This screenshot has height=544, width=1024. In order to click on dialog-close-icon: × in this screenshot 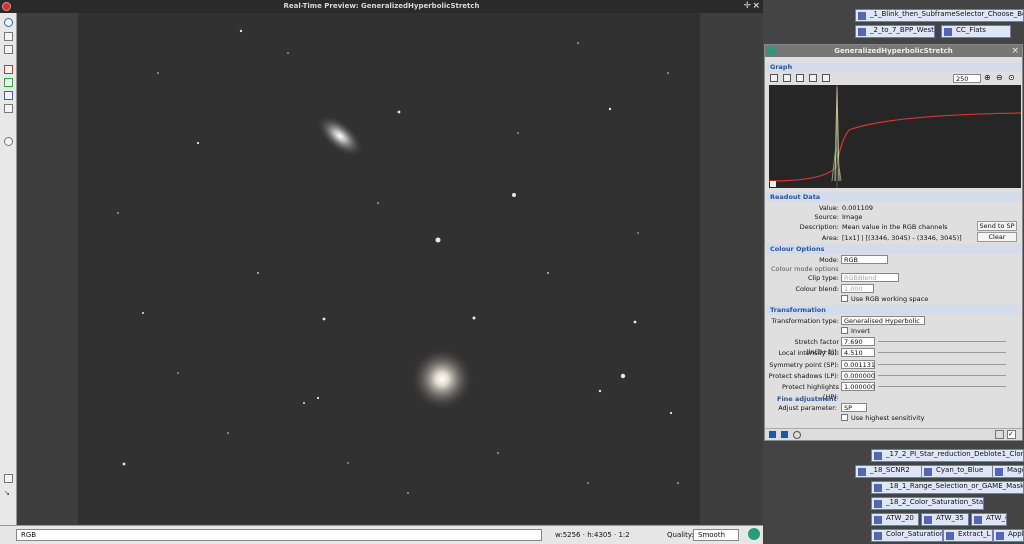, I will do `click(1015, 51)`.